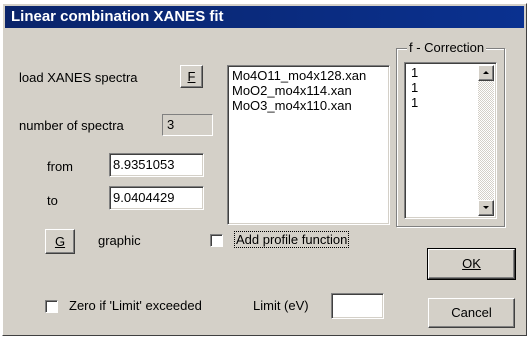  What do you see at coordinates (135, 305) in the screenshot?
I see `zero-if-limit-label: Zero if 'Limit' exceeded` at bounding box center [135, 305].